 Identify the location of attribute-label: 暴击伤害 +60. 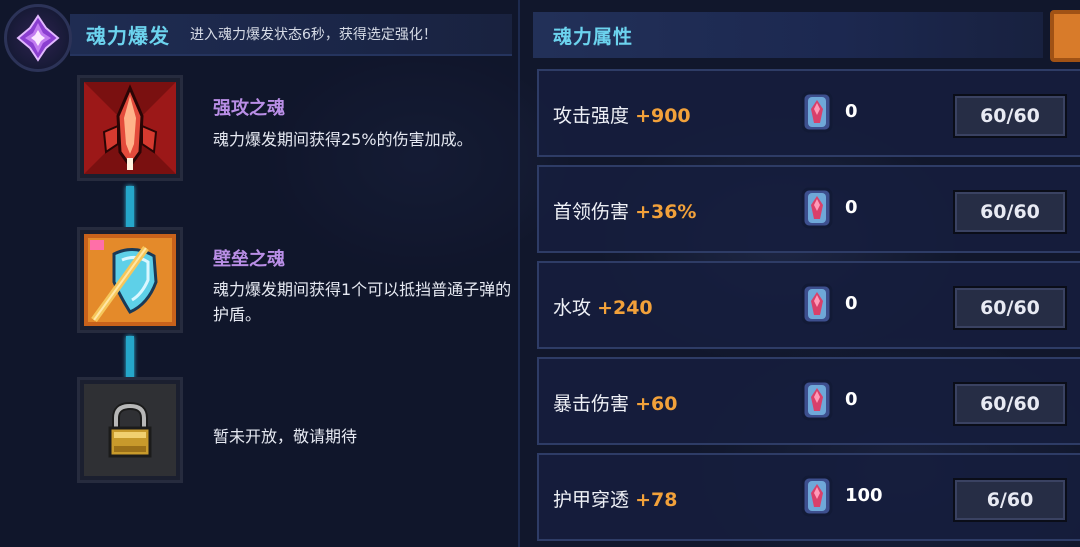
(615, 402).